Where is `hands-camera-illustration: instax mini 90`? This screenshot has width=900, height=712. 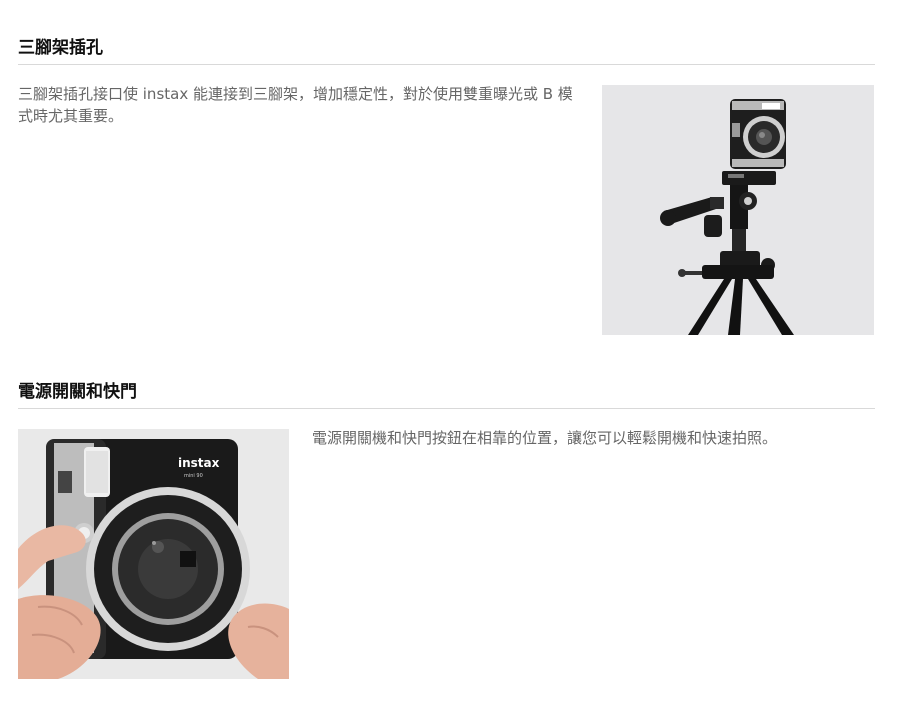 hands-camera-illustration: instax mini 90 is located at coordinates (153, 554).